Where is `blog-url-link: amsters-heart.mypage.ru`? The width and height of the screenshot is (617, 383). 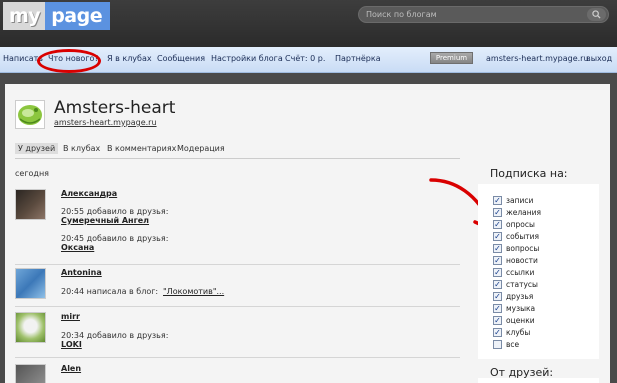 blog-url-link: amsters-heart.mypage.ru is located at coordinates (105, 122).